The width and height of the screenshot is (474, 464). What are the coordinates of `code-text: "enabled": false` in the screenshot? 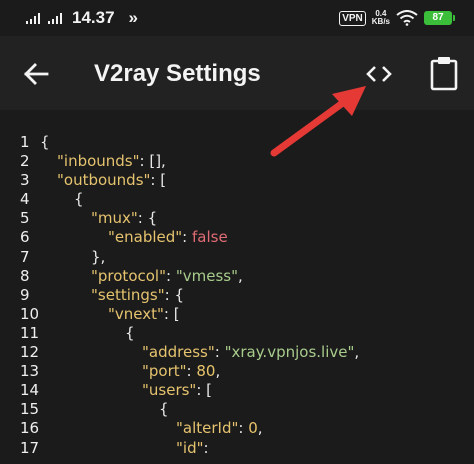 It's located at (168, 237).